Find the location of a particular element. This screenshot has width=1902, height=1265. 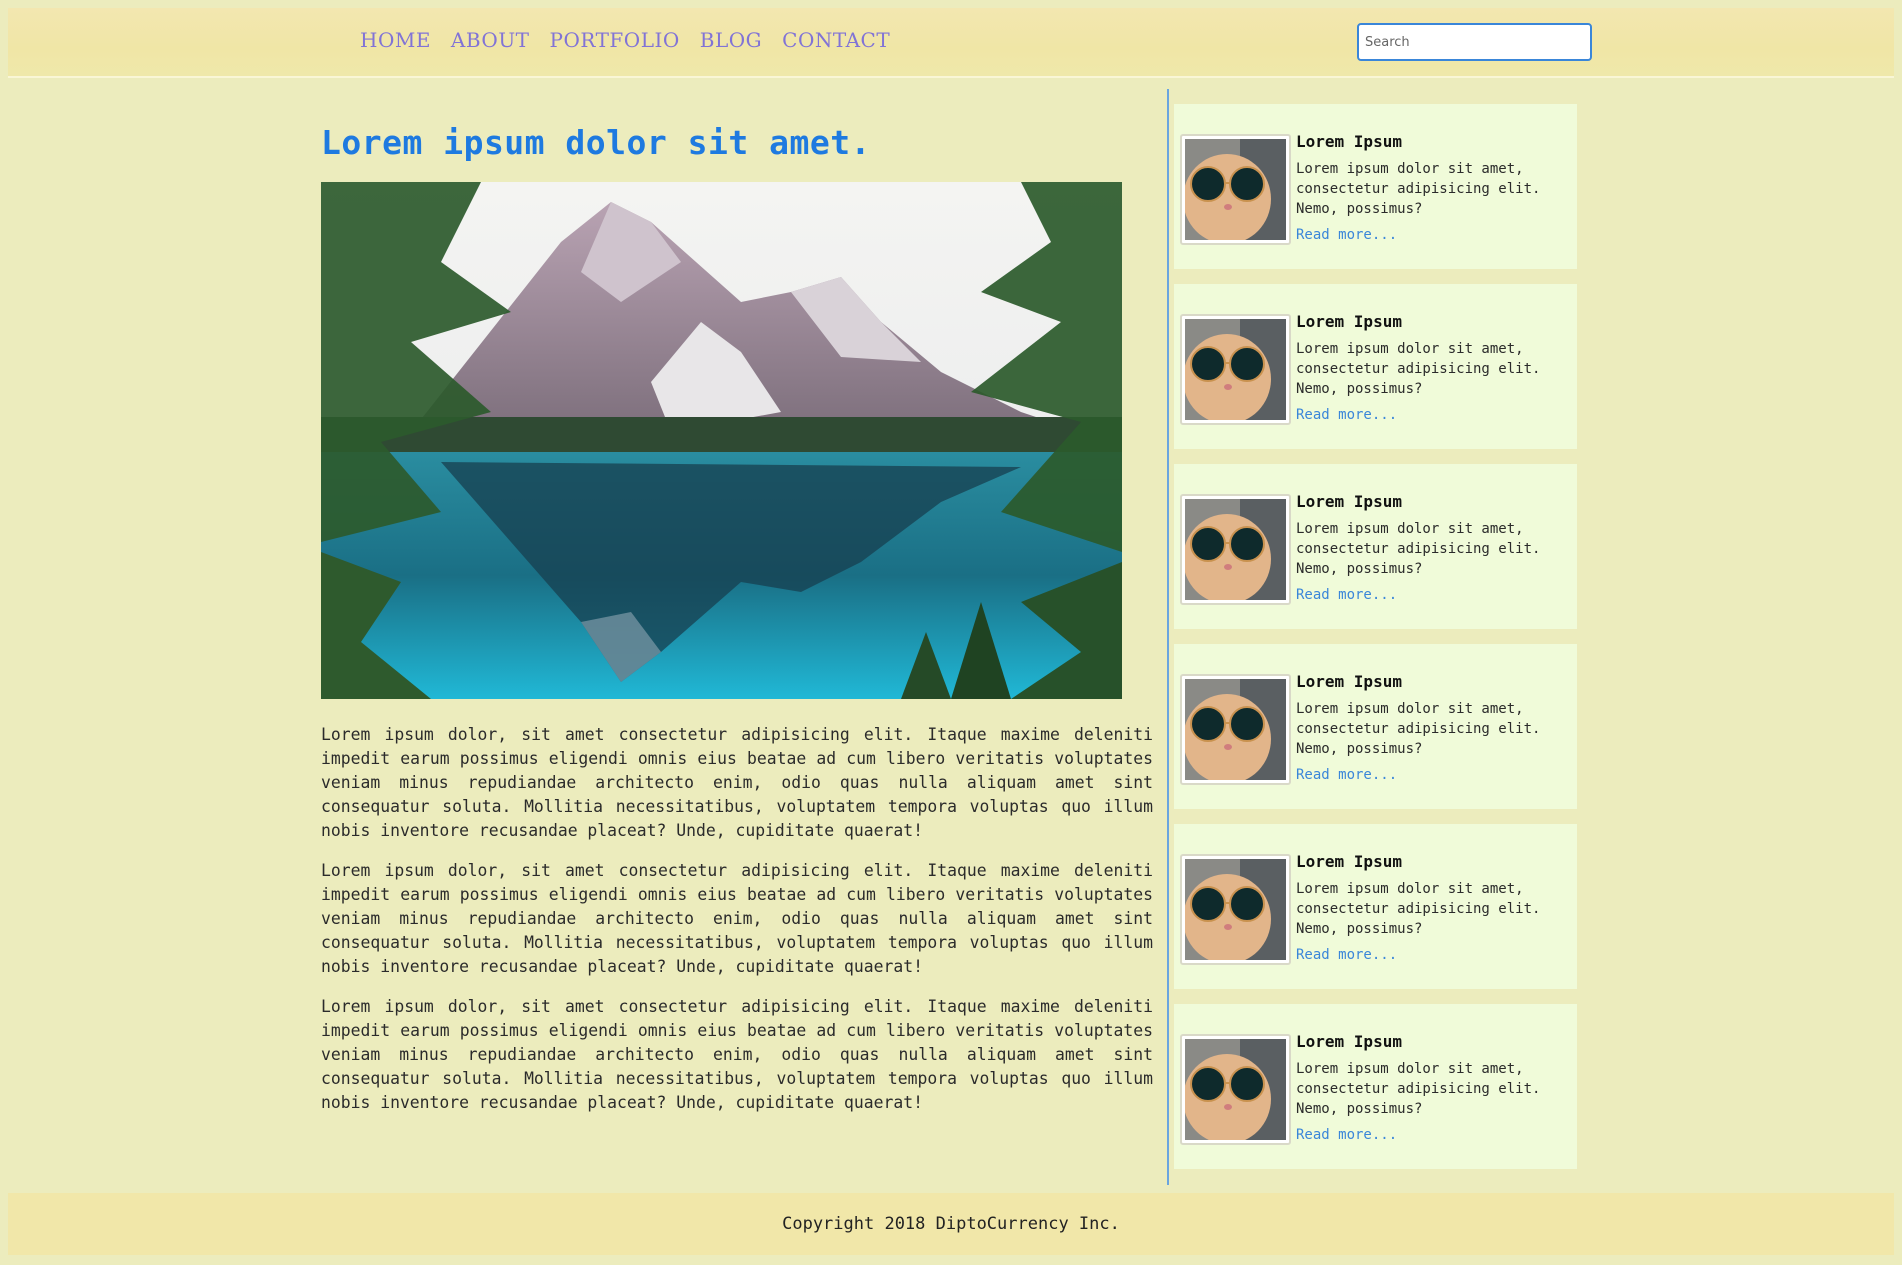

search-input is located at coordinates (1474, 42).